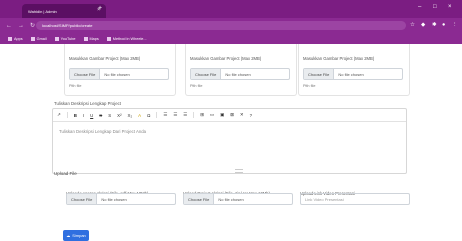 The height and width of the screenshot is (241, 462). Describe the element at coordinates (222, 115) in the screenshot. I see `image-button: ▣` at that location.